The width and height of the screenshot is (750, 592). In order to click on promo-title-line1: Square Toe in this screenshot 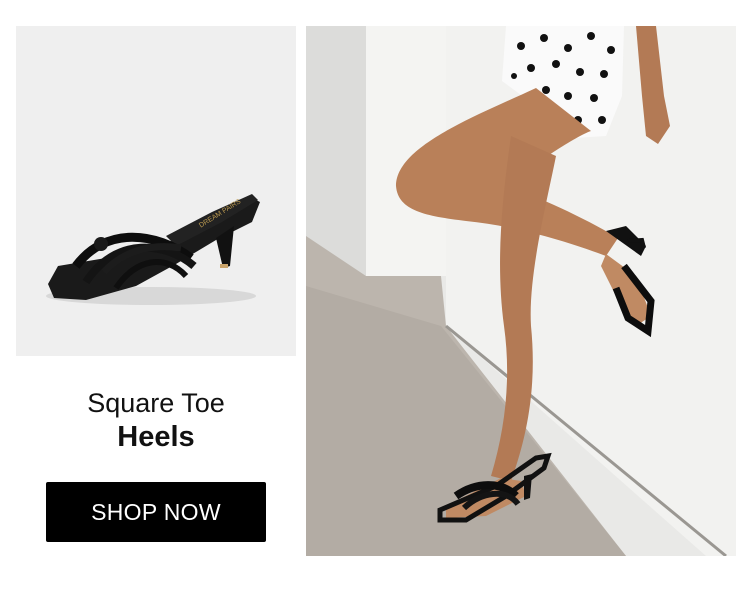, I will do `click(156, 403)`.